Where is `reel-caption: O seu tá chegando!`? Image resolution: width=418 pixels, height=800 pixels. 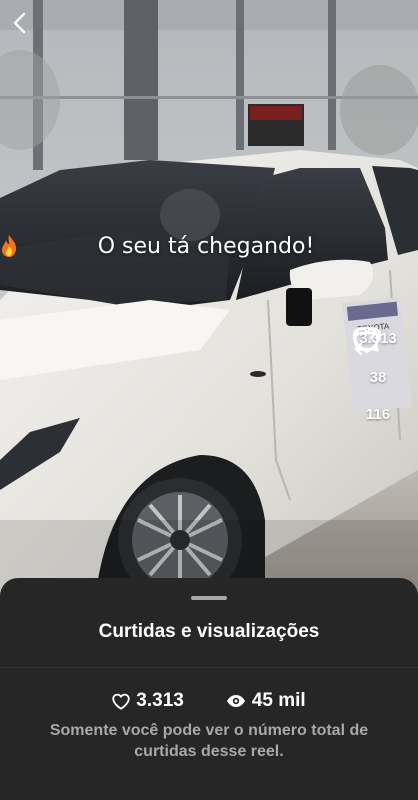 reel-caption: O seu tá chegando! is located at coordinates (209, 246).